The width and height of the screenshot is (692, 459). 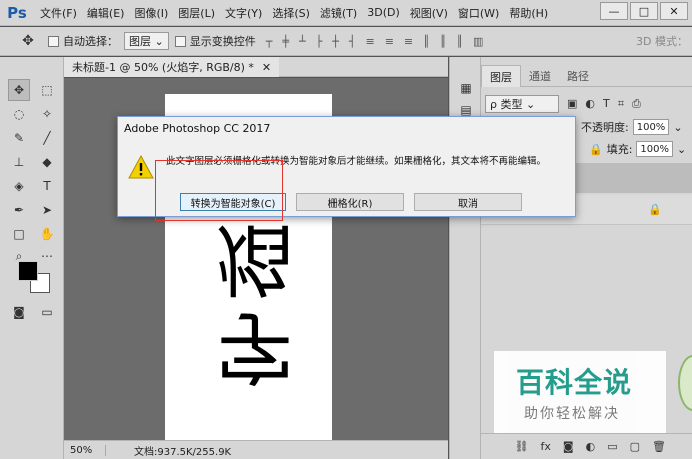 What do you see at coordinates (635, 446) in the screenshot?
I see `new-layer-icon: ▢` at bounding box center [635, 446].